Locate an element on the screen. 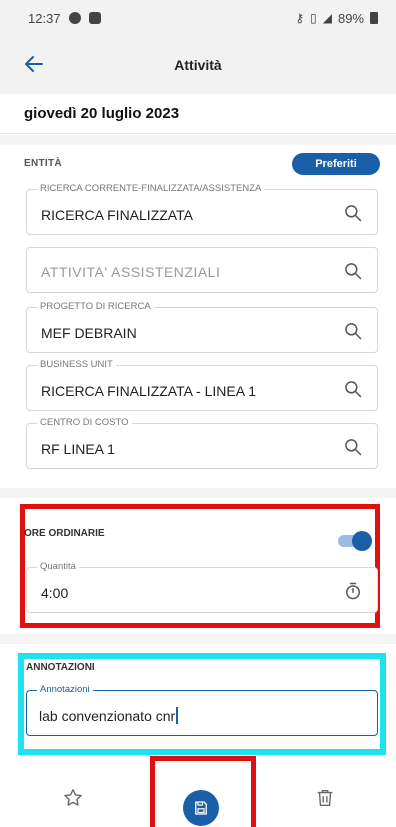 The width and height of the screenshot is (396, 827). field-value: RICERCA FINALIZZATA is located at coordinates (117, 215).